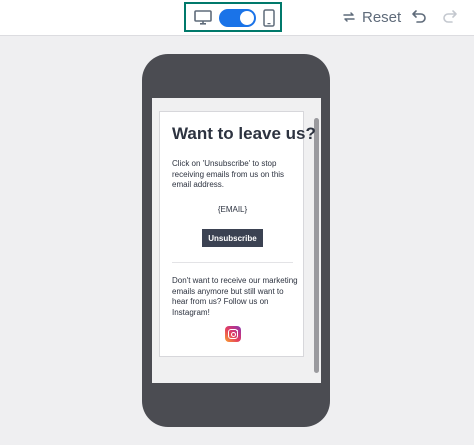  I want to click on reset-label: Reset, so click(382, 17).